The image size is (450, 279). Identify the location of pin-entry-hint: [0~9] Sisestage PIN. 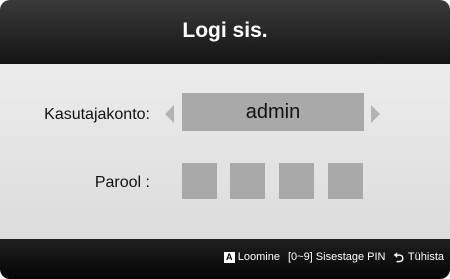
(336, 257).